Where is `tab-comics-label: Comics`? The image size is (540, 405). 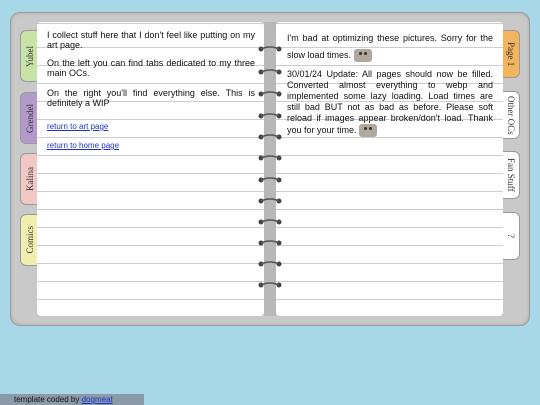
tab-comics-label: Comics is located at coordinates (29, 240).